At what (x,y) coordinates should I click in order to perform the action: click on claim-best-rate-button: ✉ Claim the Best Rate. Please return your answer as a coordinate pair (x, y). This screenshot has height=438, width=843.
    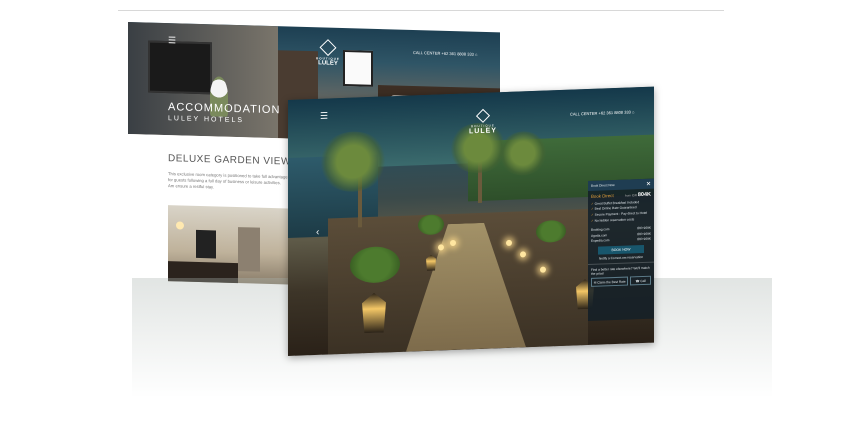
    Looking at the image, I should click on (610, 282).